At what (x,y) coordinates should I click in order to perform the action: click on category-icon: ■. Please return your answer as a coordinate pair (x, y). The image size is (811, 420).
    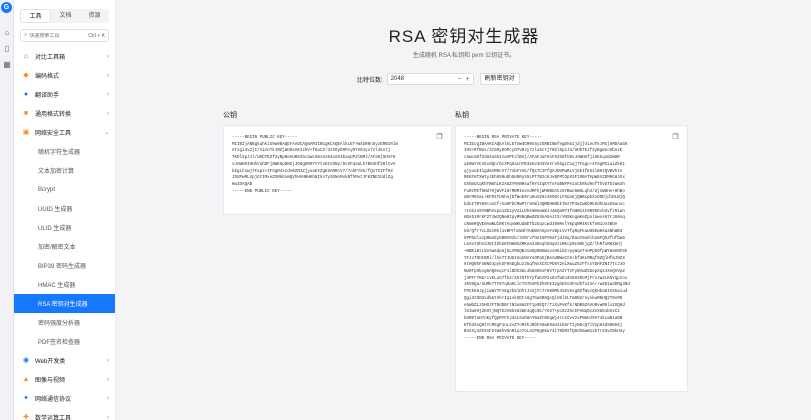
    Looking at the image, I should click on (26, 113).